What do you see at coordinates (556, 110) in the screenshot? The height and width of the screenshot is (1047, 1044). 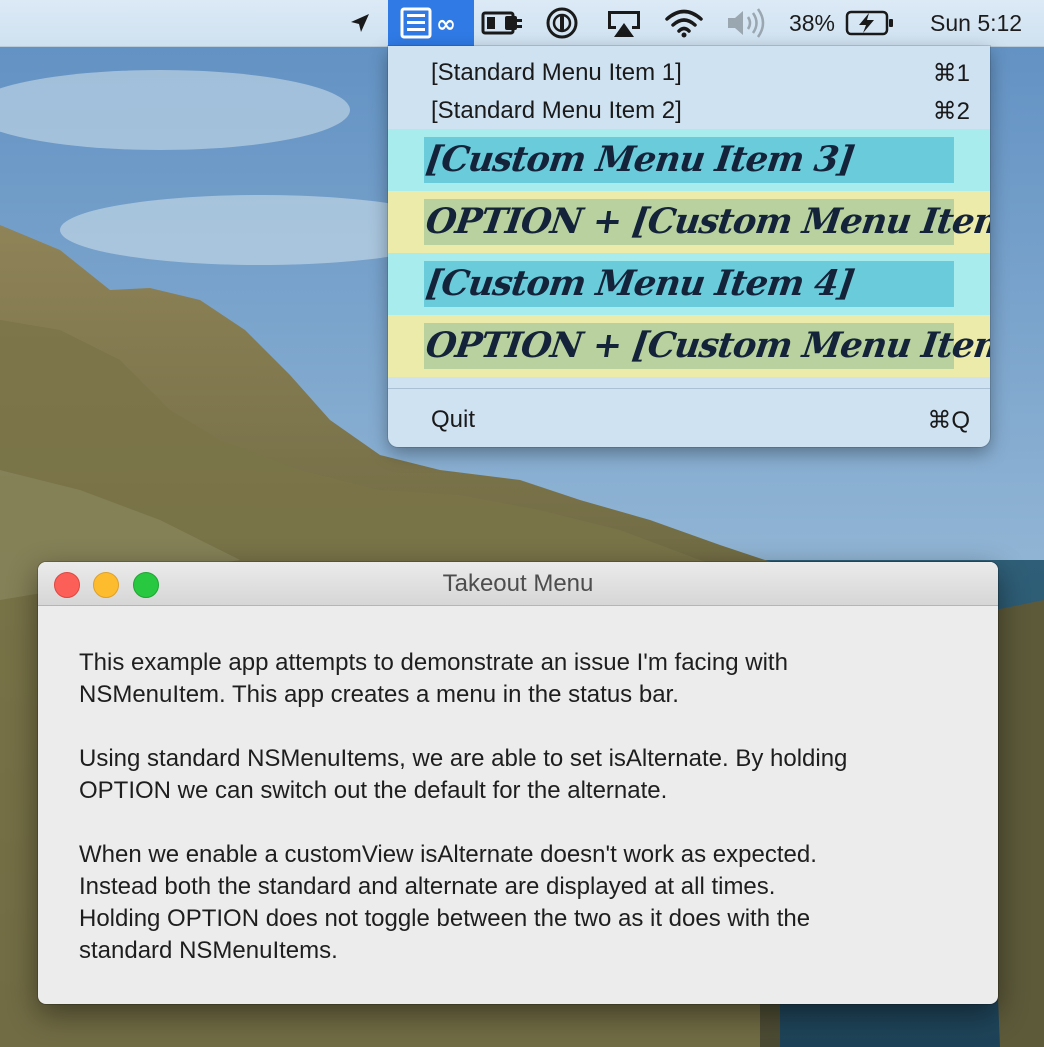 I see `menu-item-label: [Standard Menu Item 2]` at bounding box center [556, 110].